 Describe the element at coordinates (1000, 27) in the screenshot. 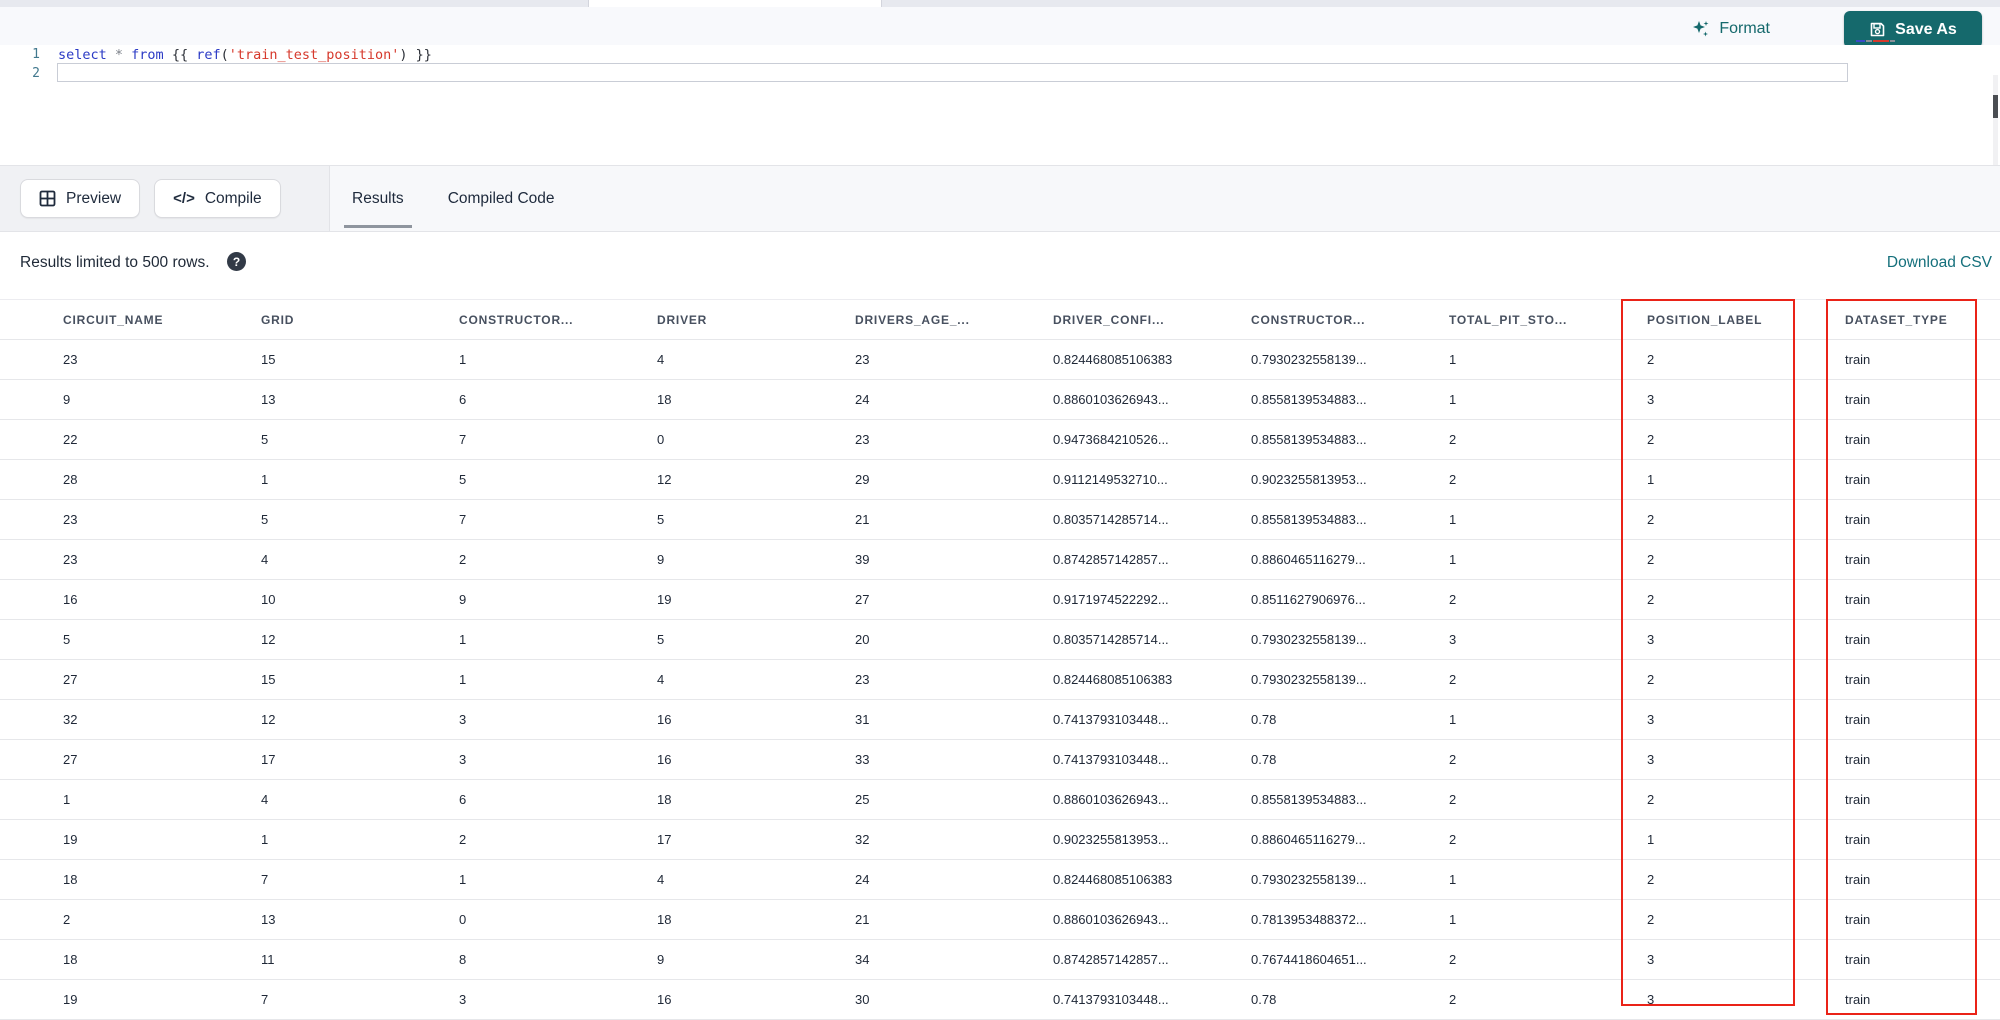

I see `editor-header-bar: Format Save As` at that location.